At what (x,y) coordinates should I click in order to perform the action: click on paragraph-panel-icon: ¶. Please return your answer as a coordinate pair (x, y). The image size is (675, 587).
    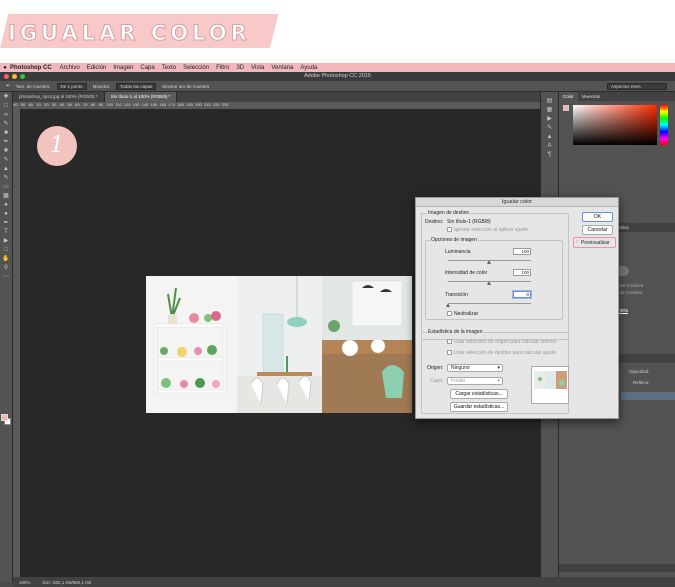
    Looking at the image, I should click on (549, 155).